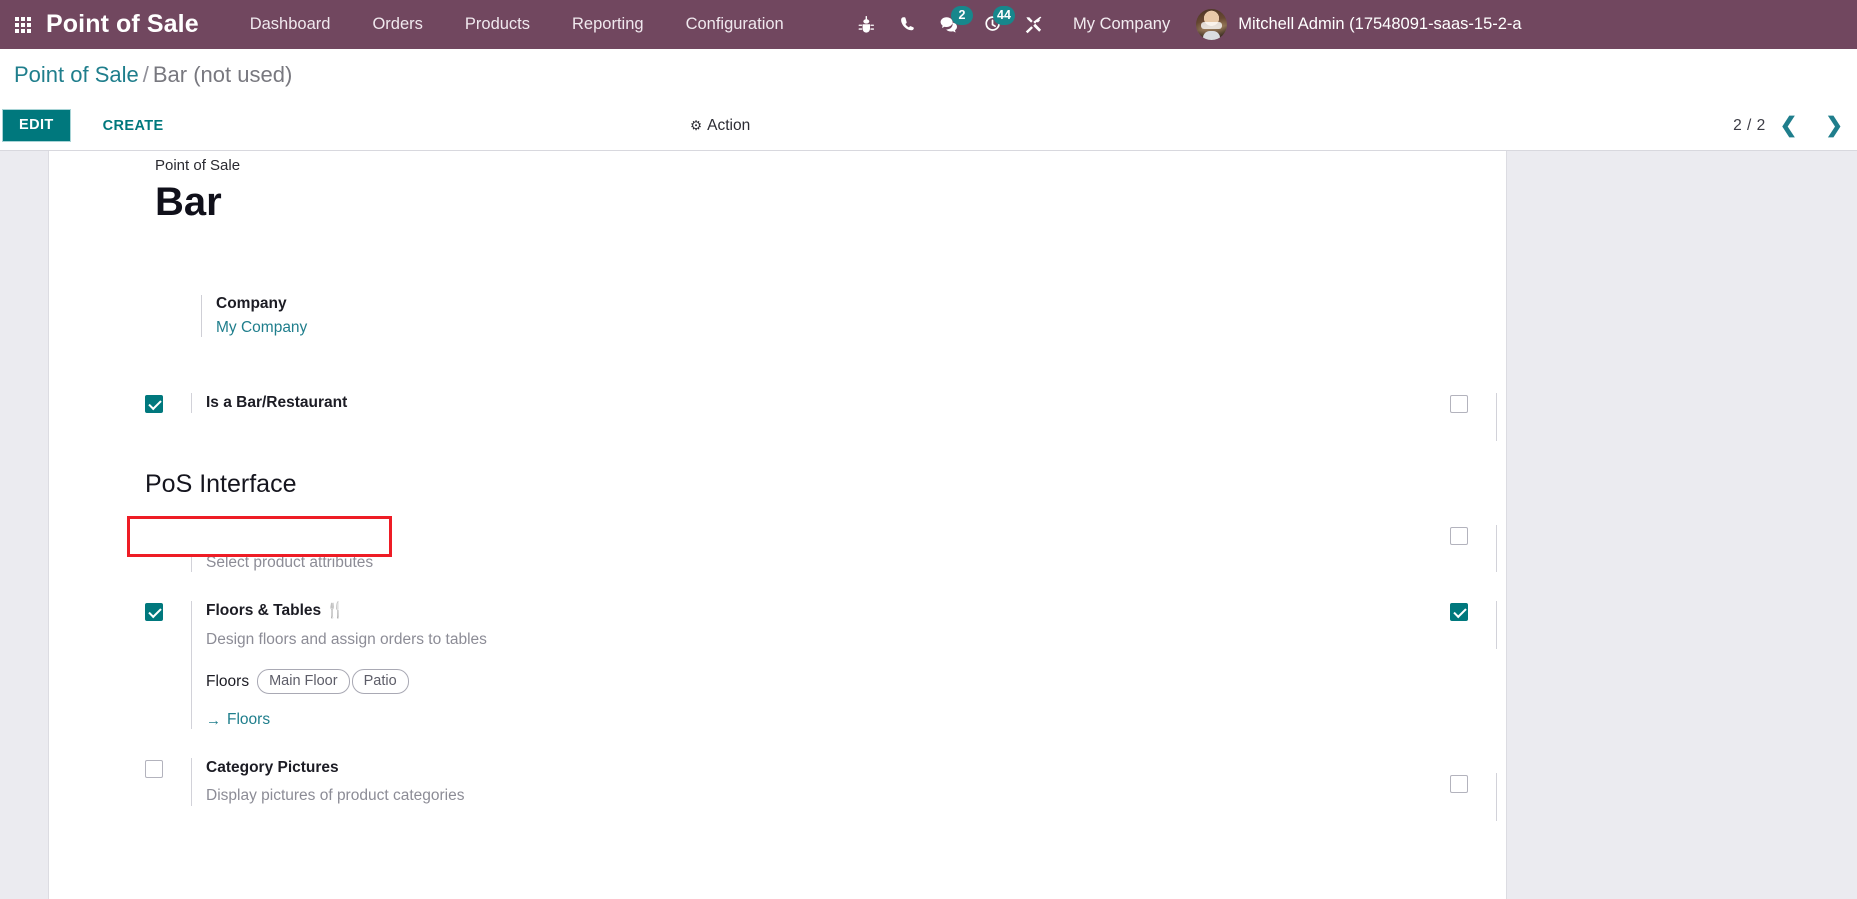  I want to click on tag-floor: Main Floor, so click(303, 682).